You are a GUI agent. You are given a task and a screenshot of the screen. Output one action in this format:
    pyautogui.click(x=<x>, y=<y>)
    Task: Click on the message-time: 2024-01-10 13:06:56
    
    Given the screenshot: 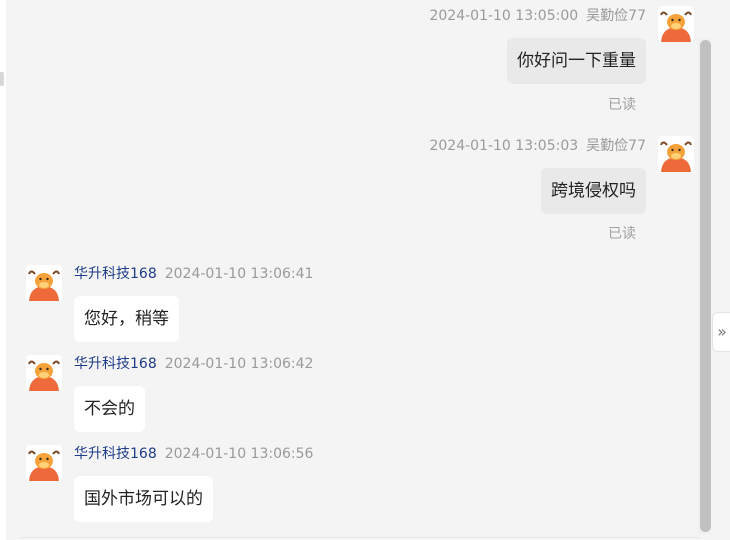 What is the action you would take?
    pyautogui.click(x=239, y=454)
    